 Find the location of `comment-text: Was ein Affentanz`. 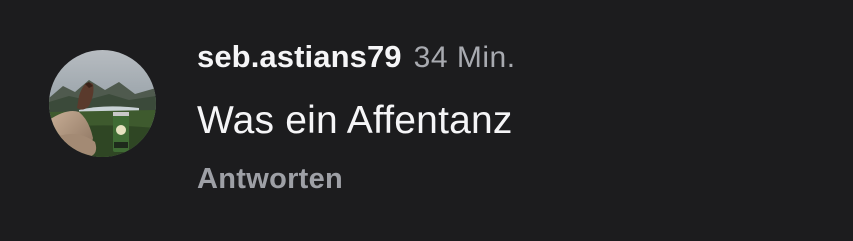

comment-text: Was ein Affentanz is located at coordinates (355, 120).